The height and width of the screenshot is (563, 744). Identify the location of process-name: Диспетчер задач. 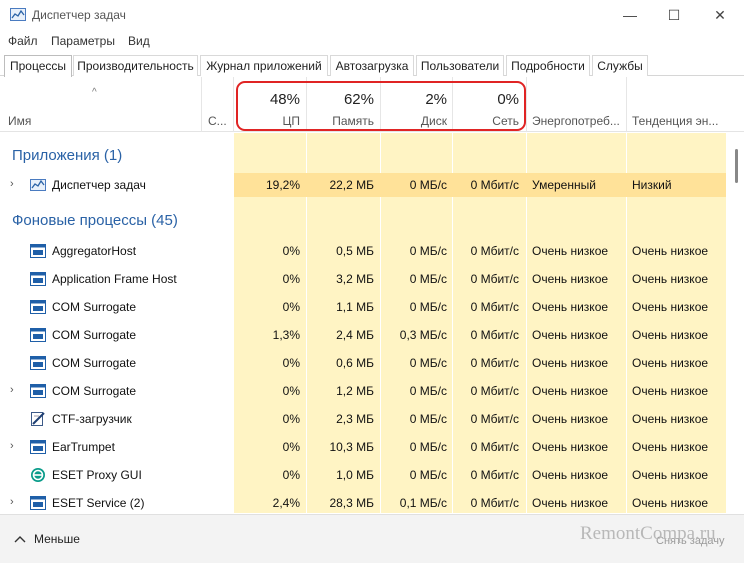
(99, 185).